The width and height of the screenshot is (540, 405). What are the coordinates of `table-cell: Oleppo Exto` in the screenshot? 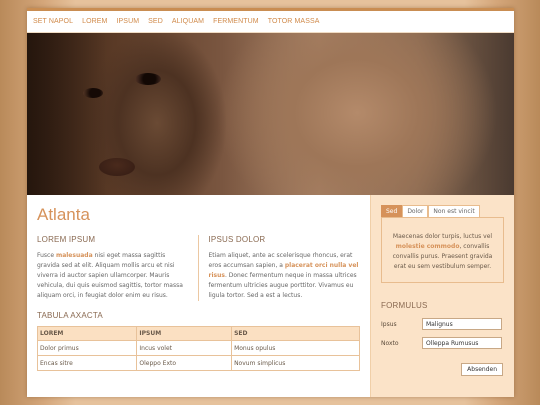 It's located at (184, 363).